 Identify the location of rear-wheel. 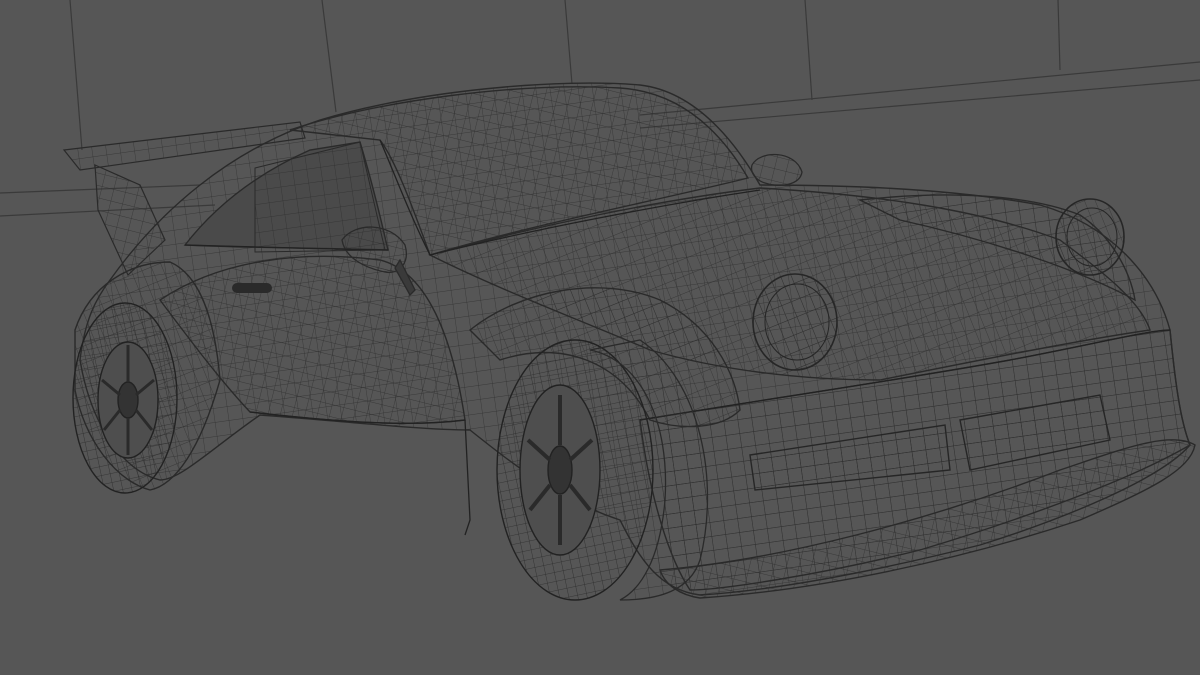
(125, 398).